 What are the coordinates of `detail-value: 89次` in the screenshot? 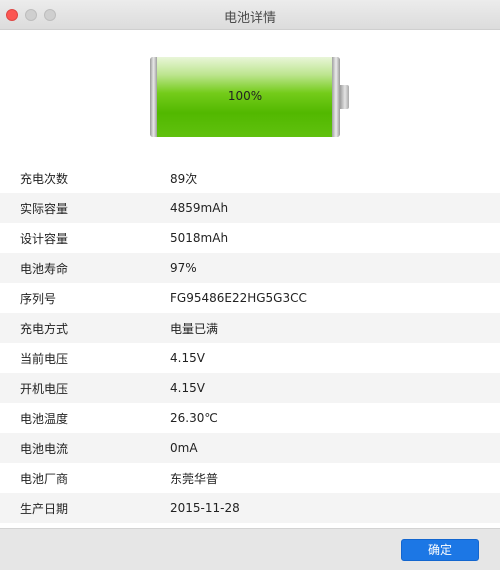 It's located at (184, 178).